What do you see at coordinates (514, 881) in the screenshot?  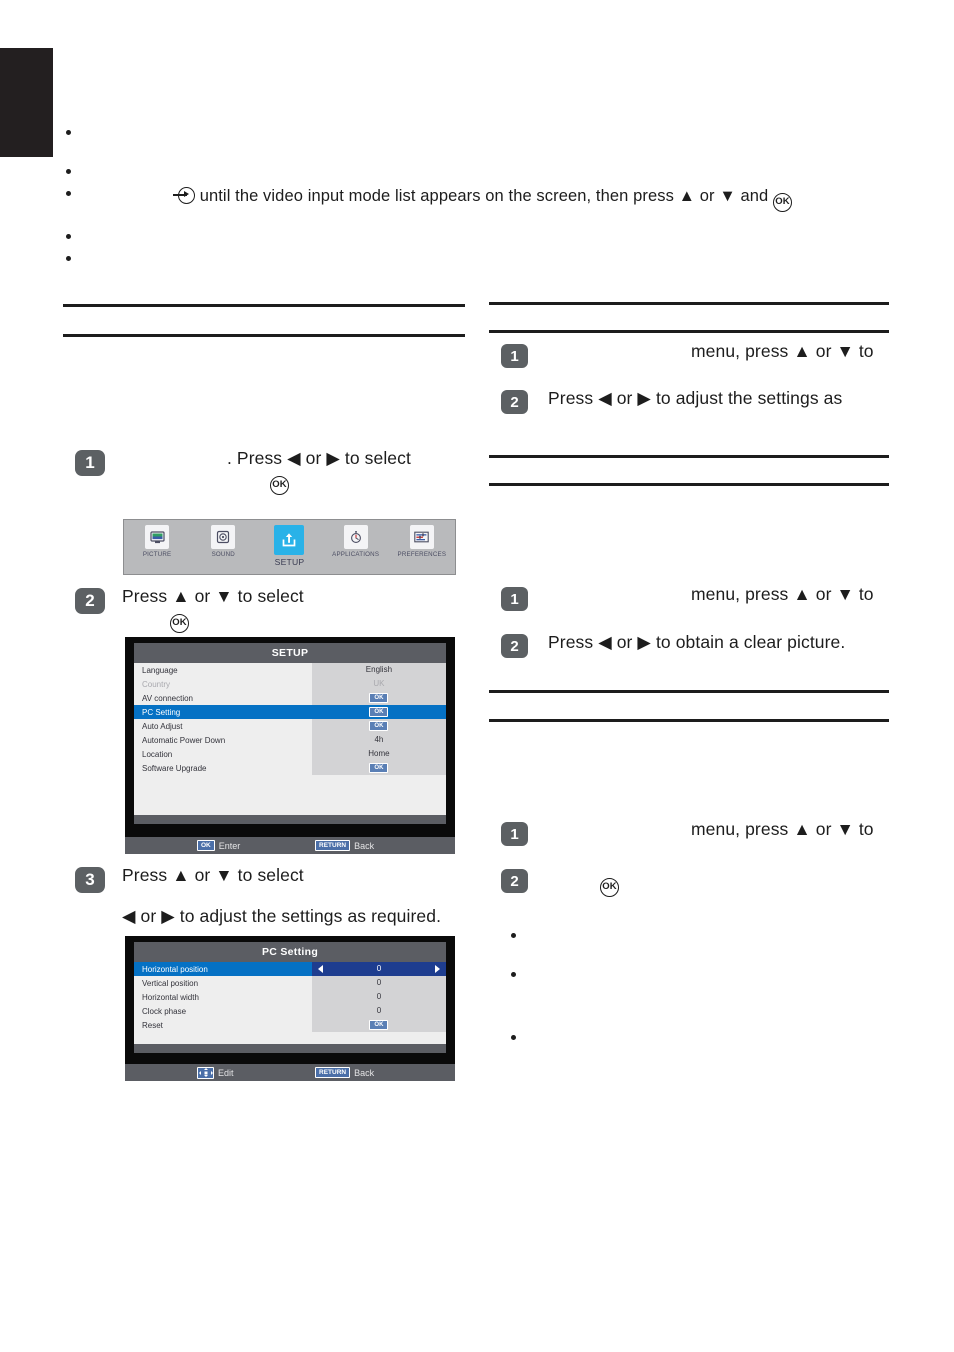 I see `right-block3-step-2-badge: 2` at bounding box center [514, 881].